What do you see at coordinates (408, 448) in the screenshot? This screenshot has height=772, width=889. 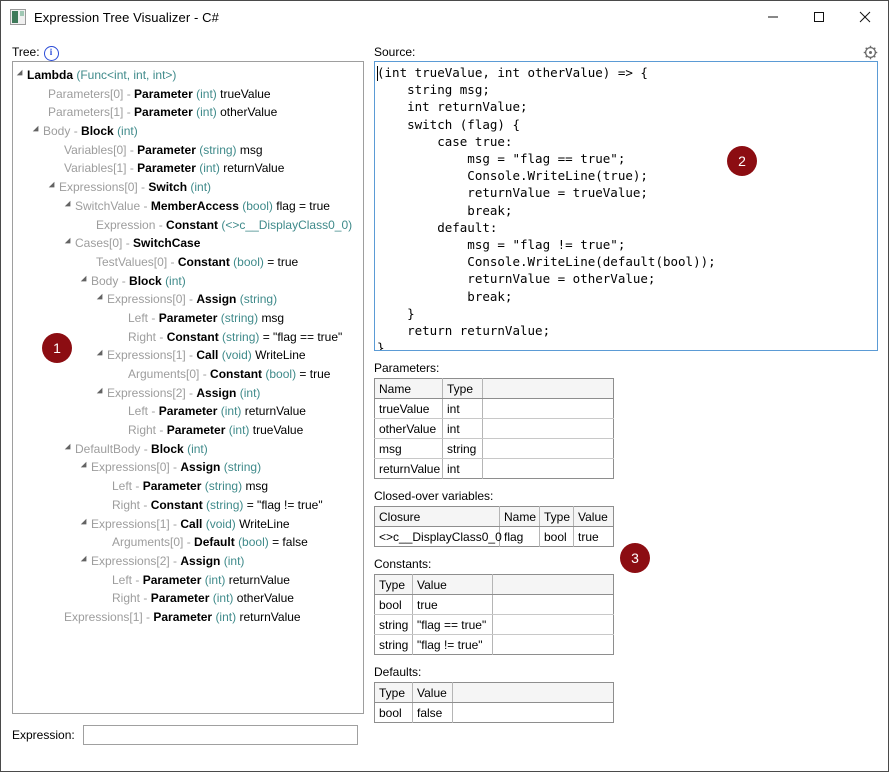 I see `table-cell: msg` at bounding box center [408, 448].